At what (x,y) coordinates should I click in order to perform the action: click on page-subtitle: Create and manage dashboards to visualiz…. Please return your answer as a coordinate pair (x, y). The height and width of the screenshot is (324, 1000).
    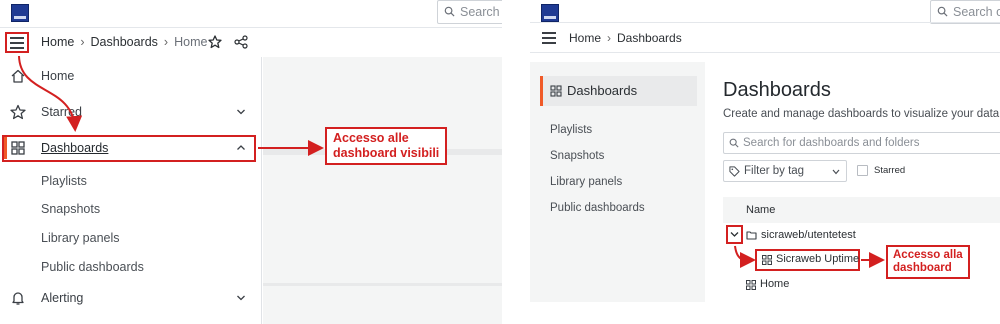
    Looking at the image, I should click on (861, 114).